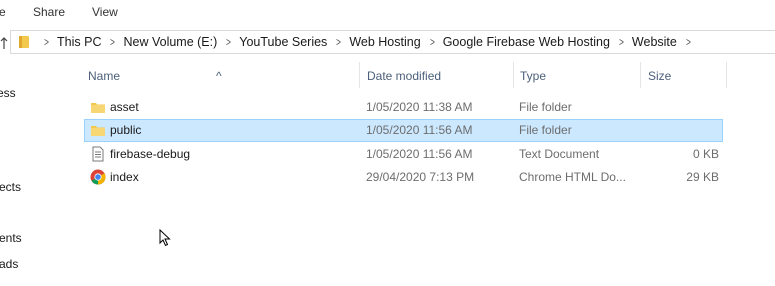 The height and width of the screenshot is (286, 775). Describe the element at coordinates (705, 154) in the screenshot. I see `file-size: 0 KB` at that location.